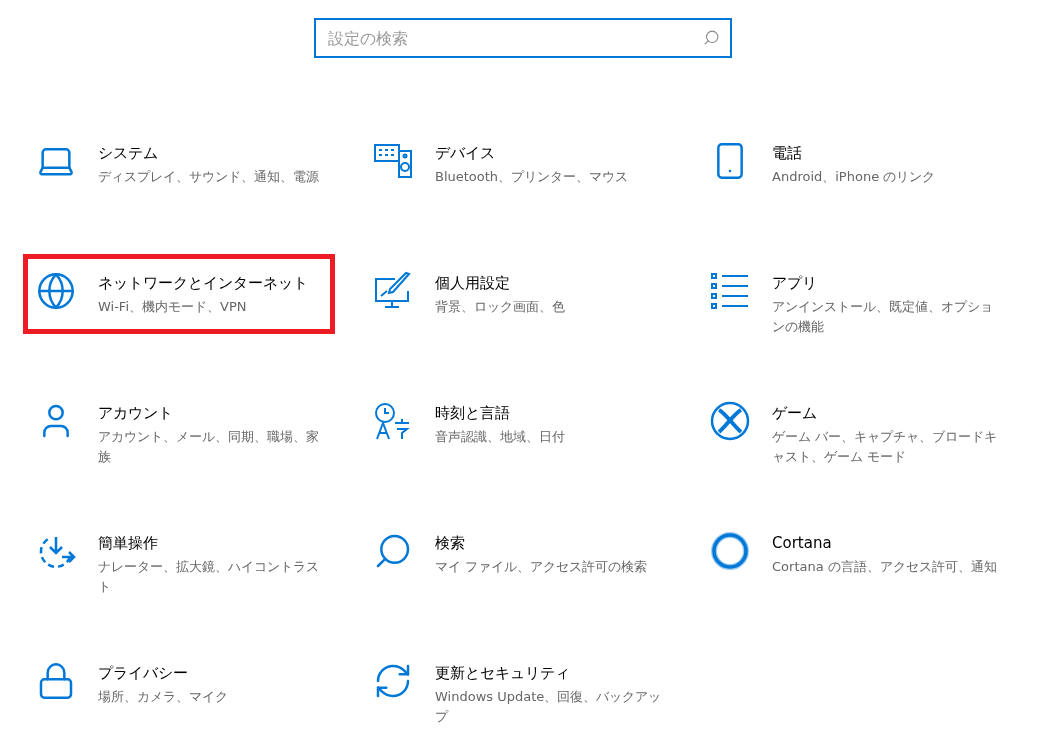 The width and height of the screenshot is (1042, 755). What do you see at coordinates (854, 177) in the screenshot?
I see `category-description: Android、iPhone のリンク` at bounding box center [854, 177].